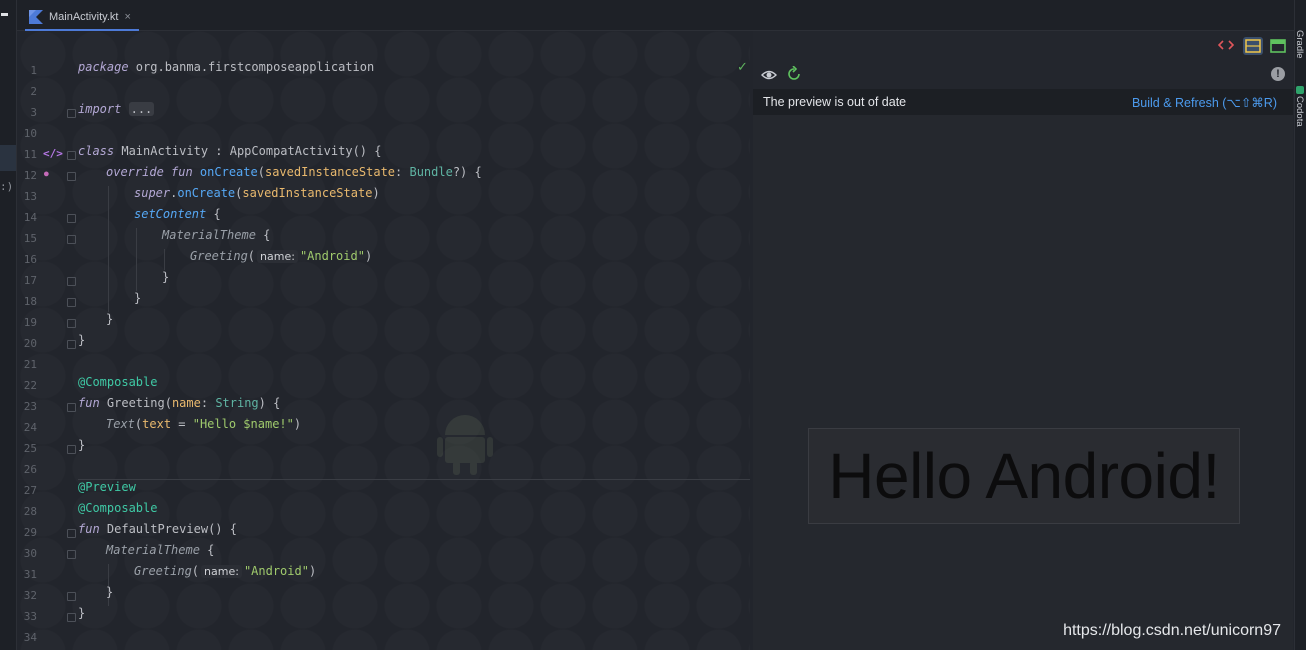 This screenshot has width=1306, height=650. What do you see at coordinates (1278, 46) in the screenshot?
I see `design-mode-icon` at bounding box center [1278, 46].